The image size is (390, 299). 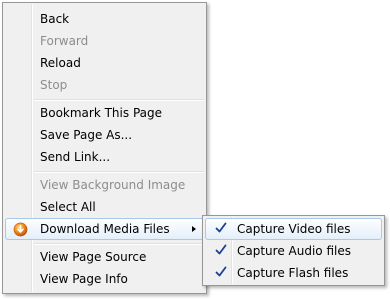 I want to click on menu-item-forward: Forward, so click(x=104, y=41).